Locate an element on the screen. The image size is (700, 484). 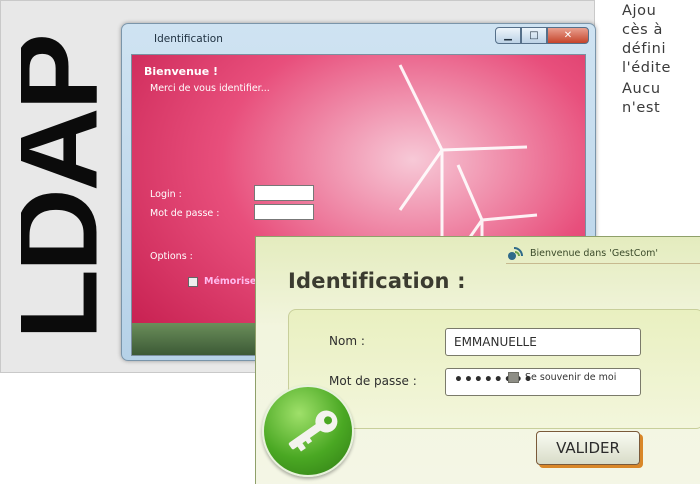
welcome-banner: Bienvenue dans 'GestCom' is located at coordinates (603, 254).